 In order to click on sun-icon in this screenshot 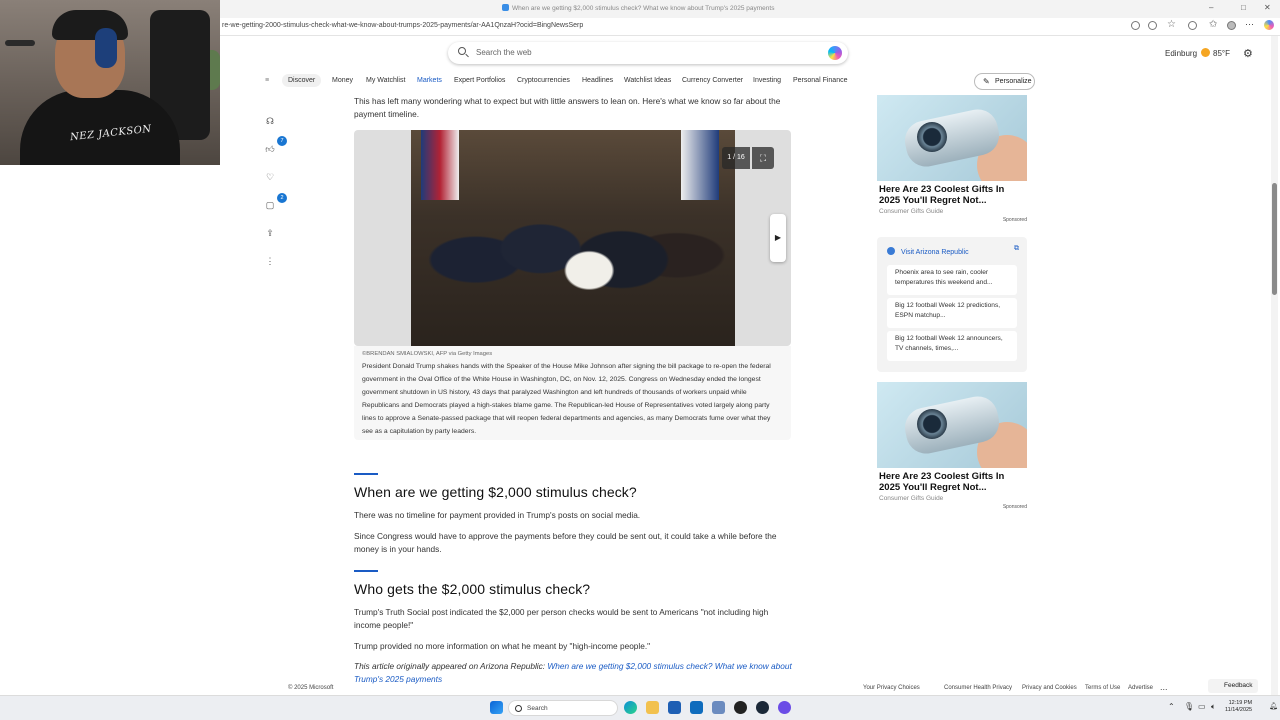, I will do `click(1206, 52)`.